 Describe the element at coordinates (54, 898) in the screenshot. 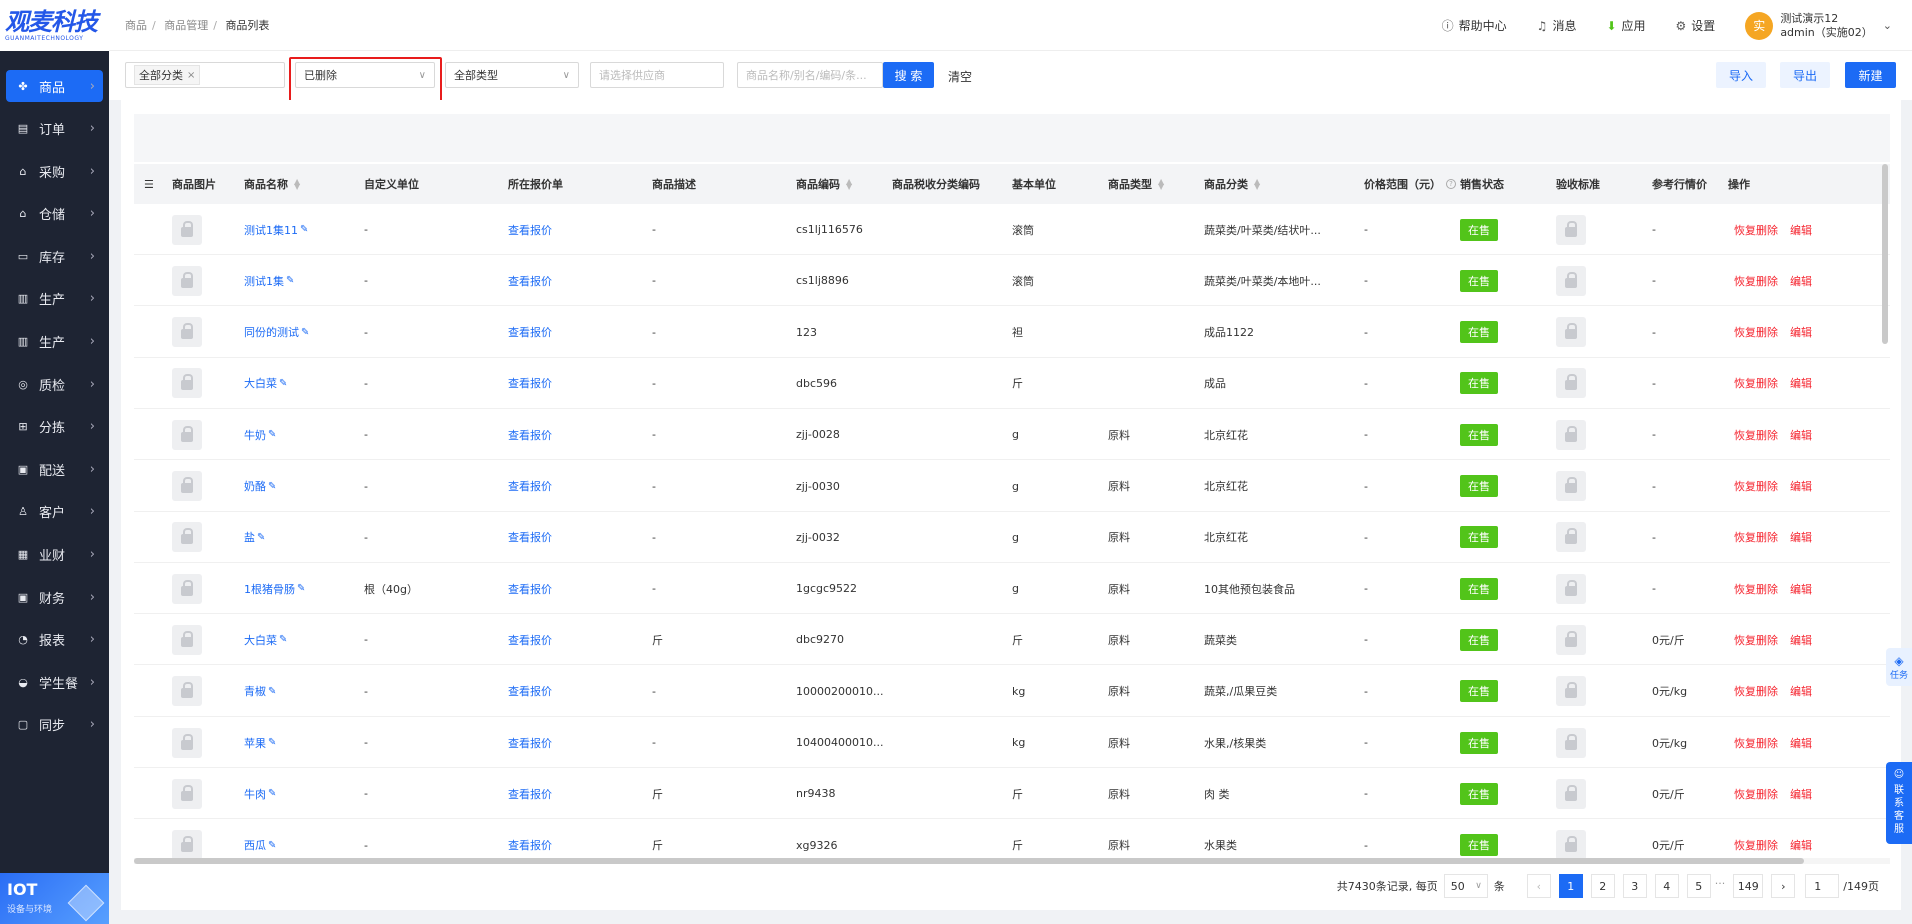

I see `iot-banner: IOT 设备与环境` at that location.